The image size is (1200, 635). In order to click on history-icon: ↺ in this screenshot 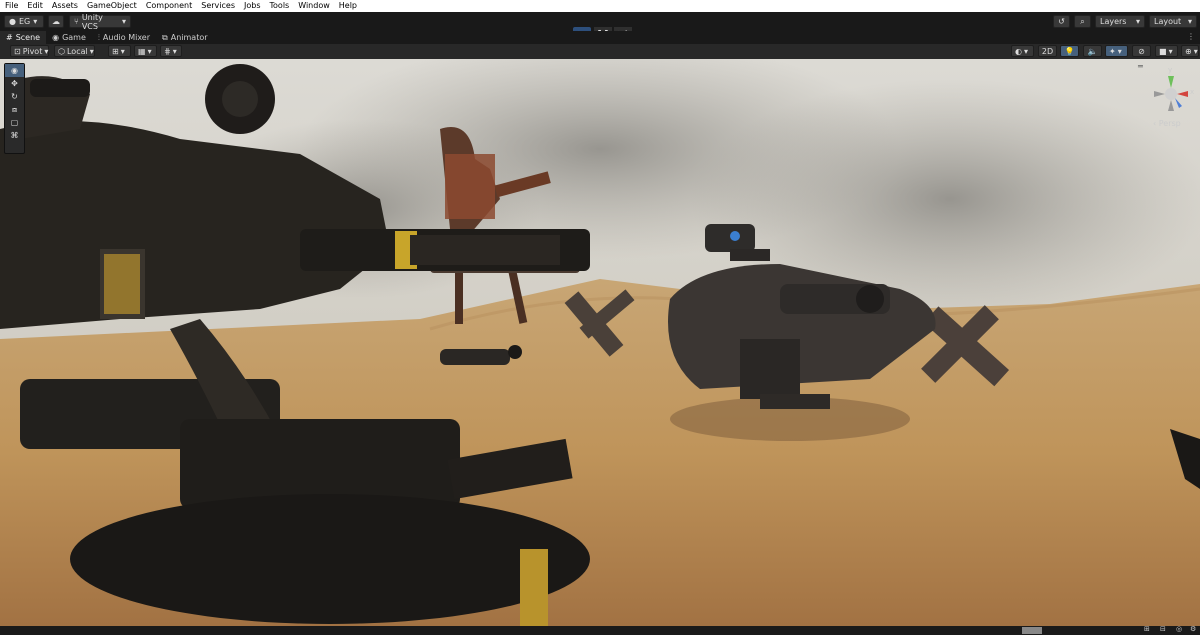, I will do `click(1061, 21)`.